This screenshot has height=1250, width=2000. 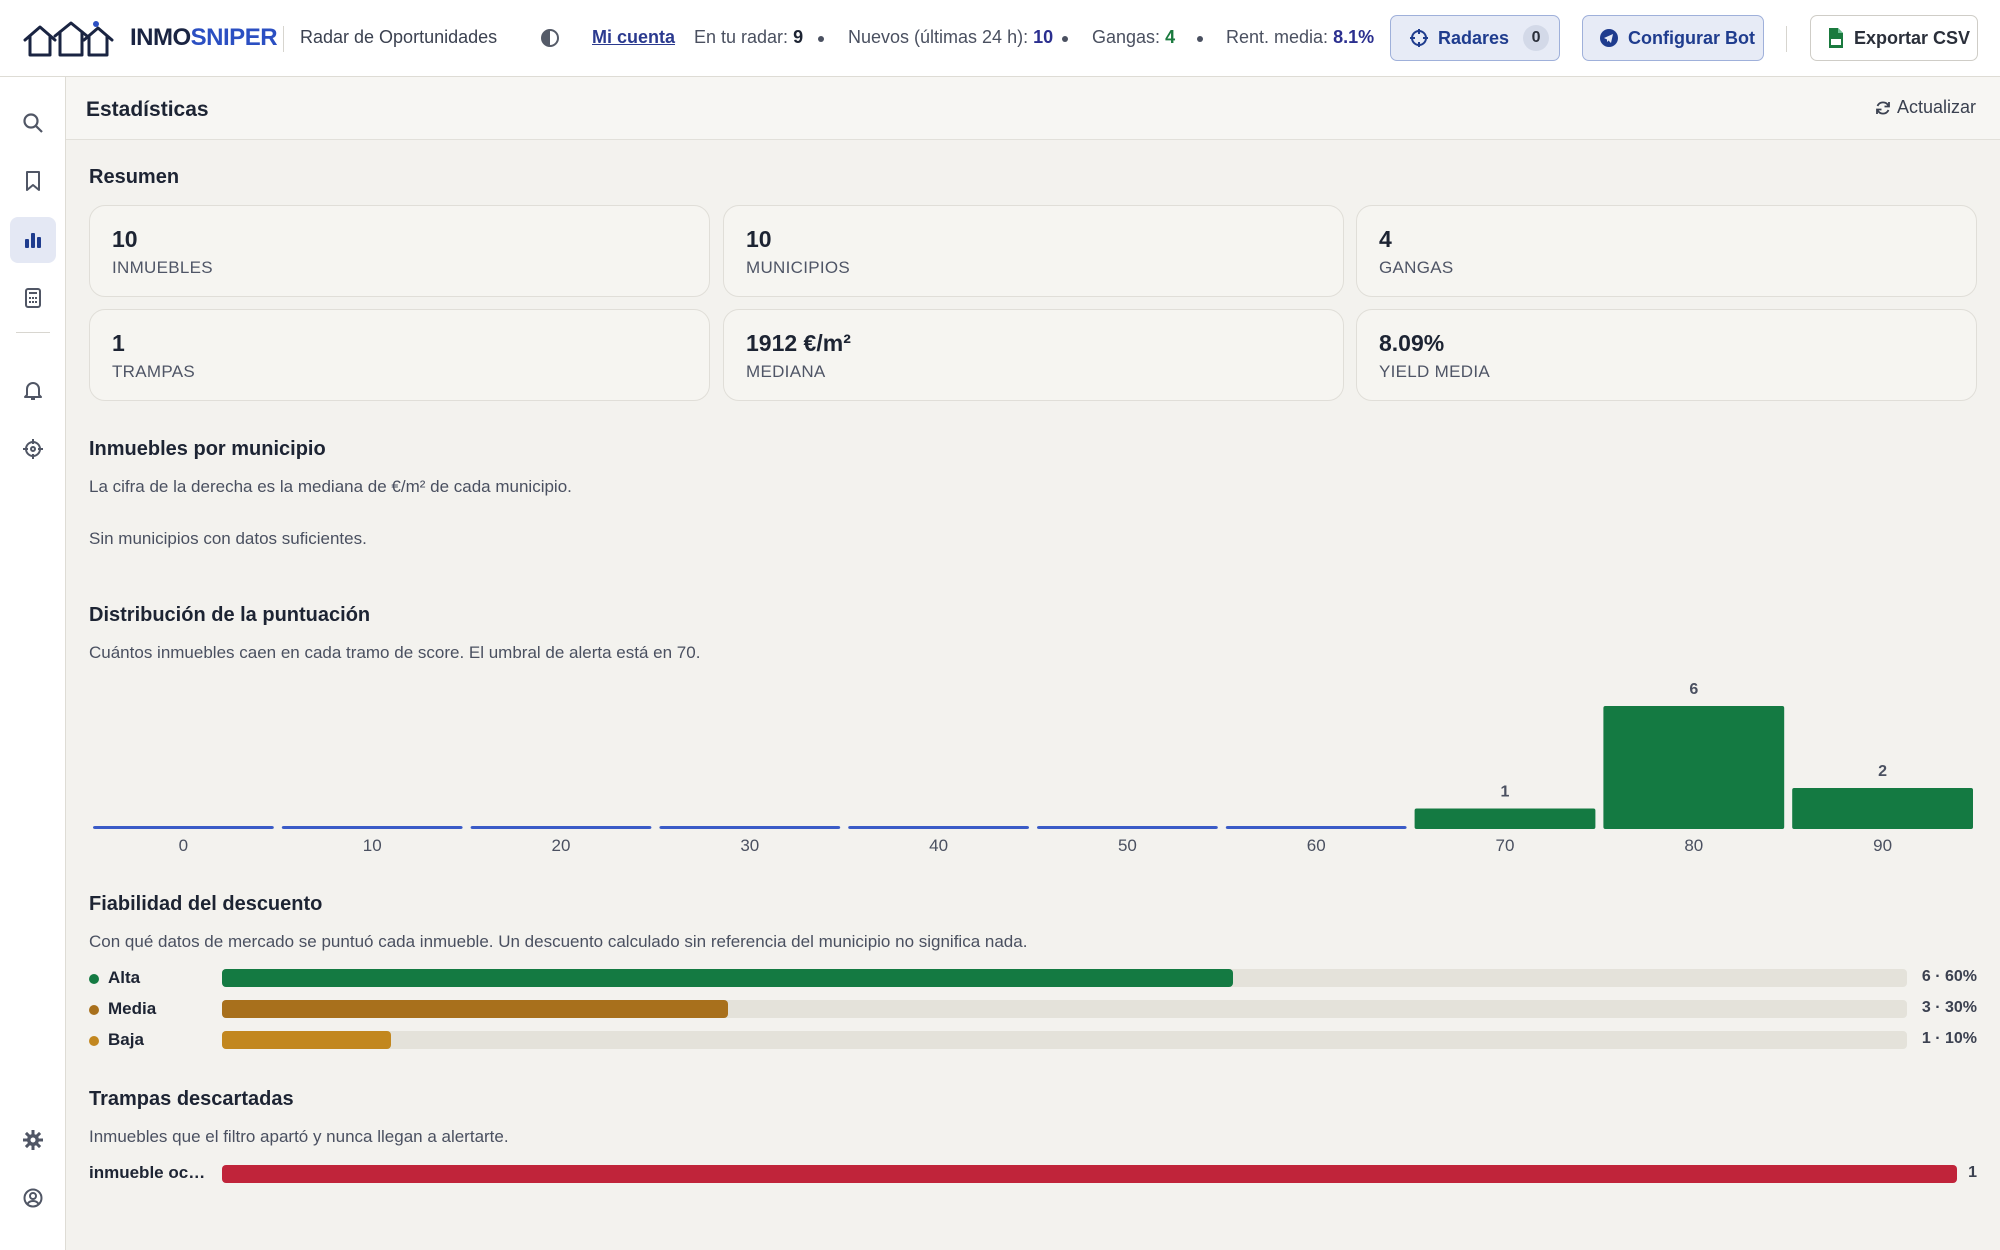 What do you see at coordinates (1505, 845) in the screenshot?
I see `histogram-tick-label: 70` at bounding box center [1505, 845].